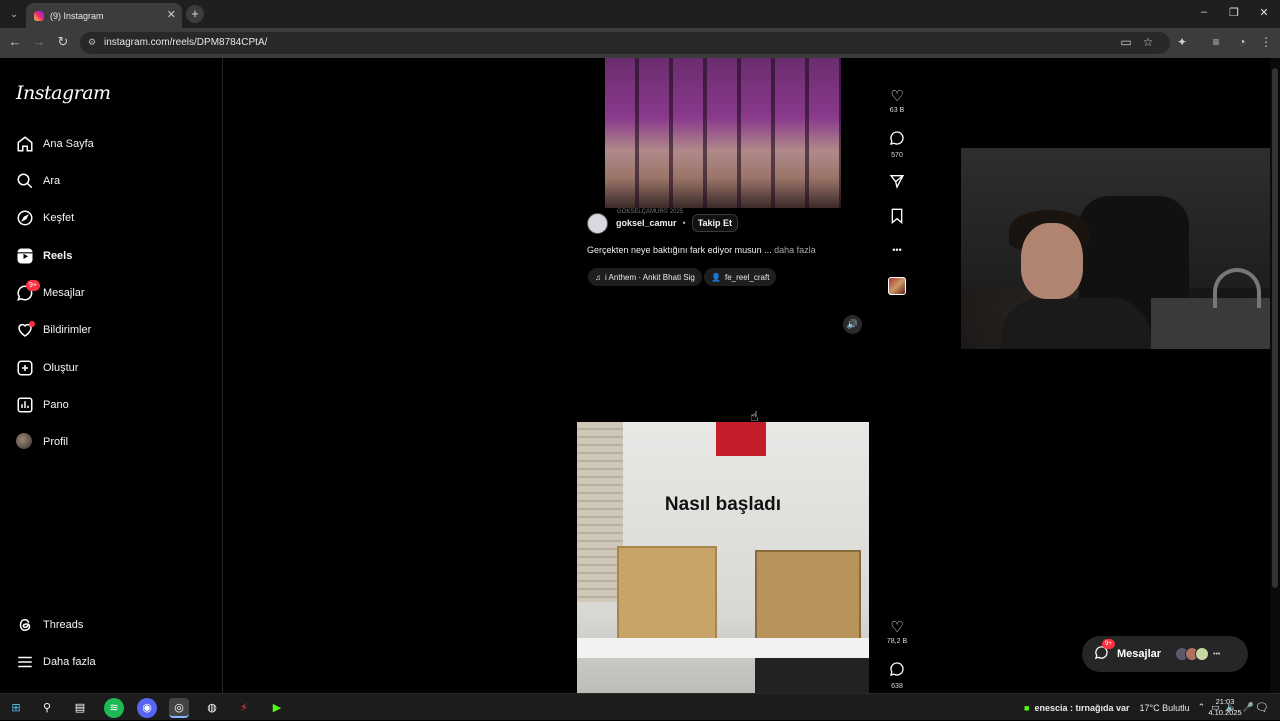 The height and width of the screenshot is (721, 1280). Describe the element at coordinates (92, 42) in the screenshot. I see `site-info-icon: ⚙` at that location.